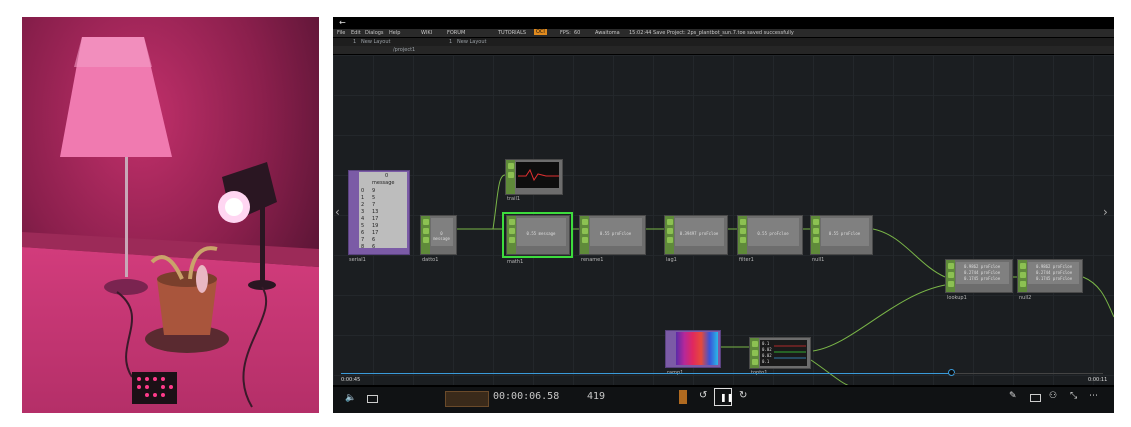 This screenshot has height=427, width=1131. I want to click on forward-icon: ↻, so click(743, 395).